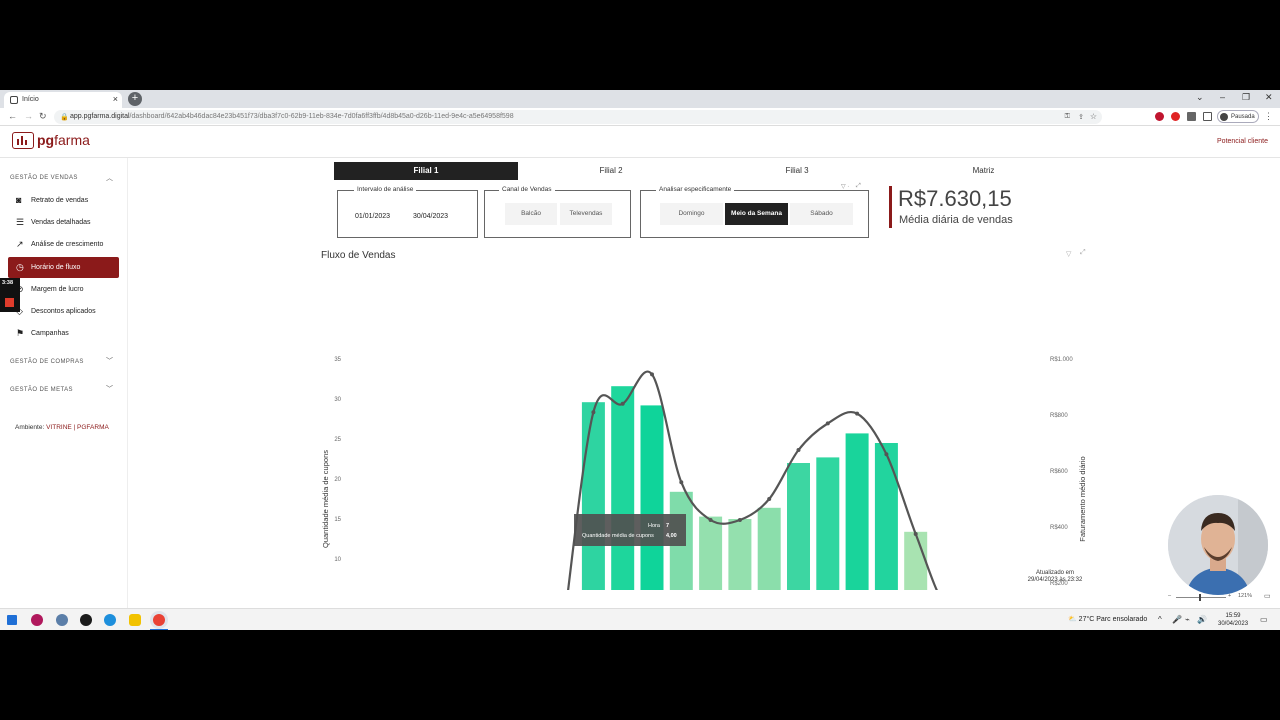 Image resolution: width=1280 pixels, height=720 pixels. Describe the element at coordinates (1267, 596) in the screenshot. I see `fit-page-icon: ▭` at that location.